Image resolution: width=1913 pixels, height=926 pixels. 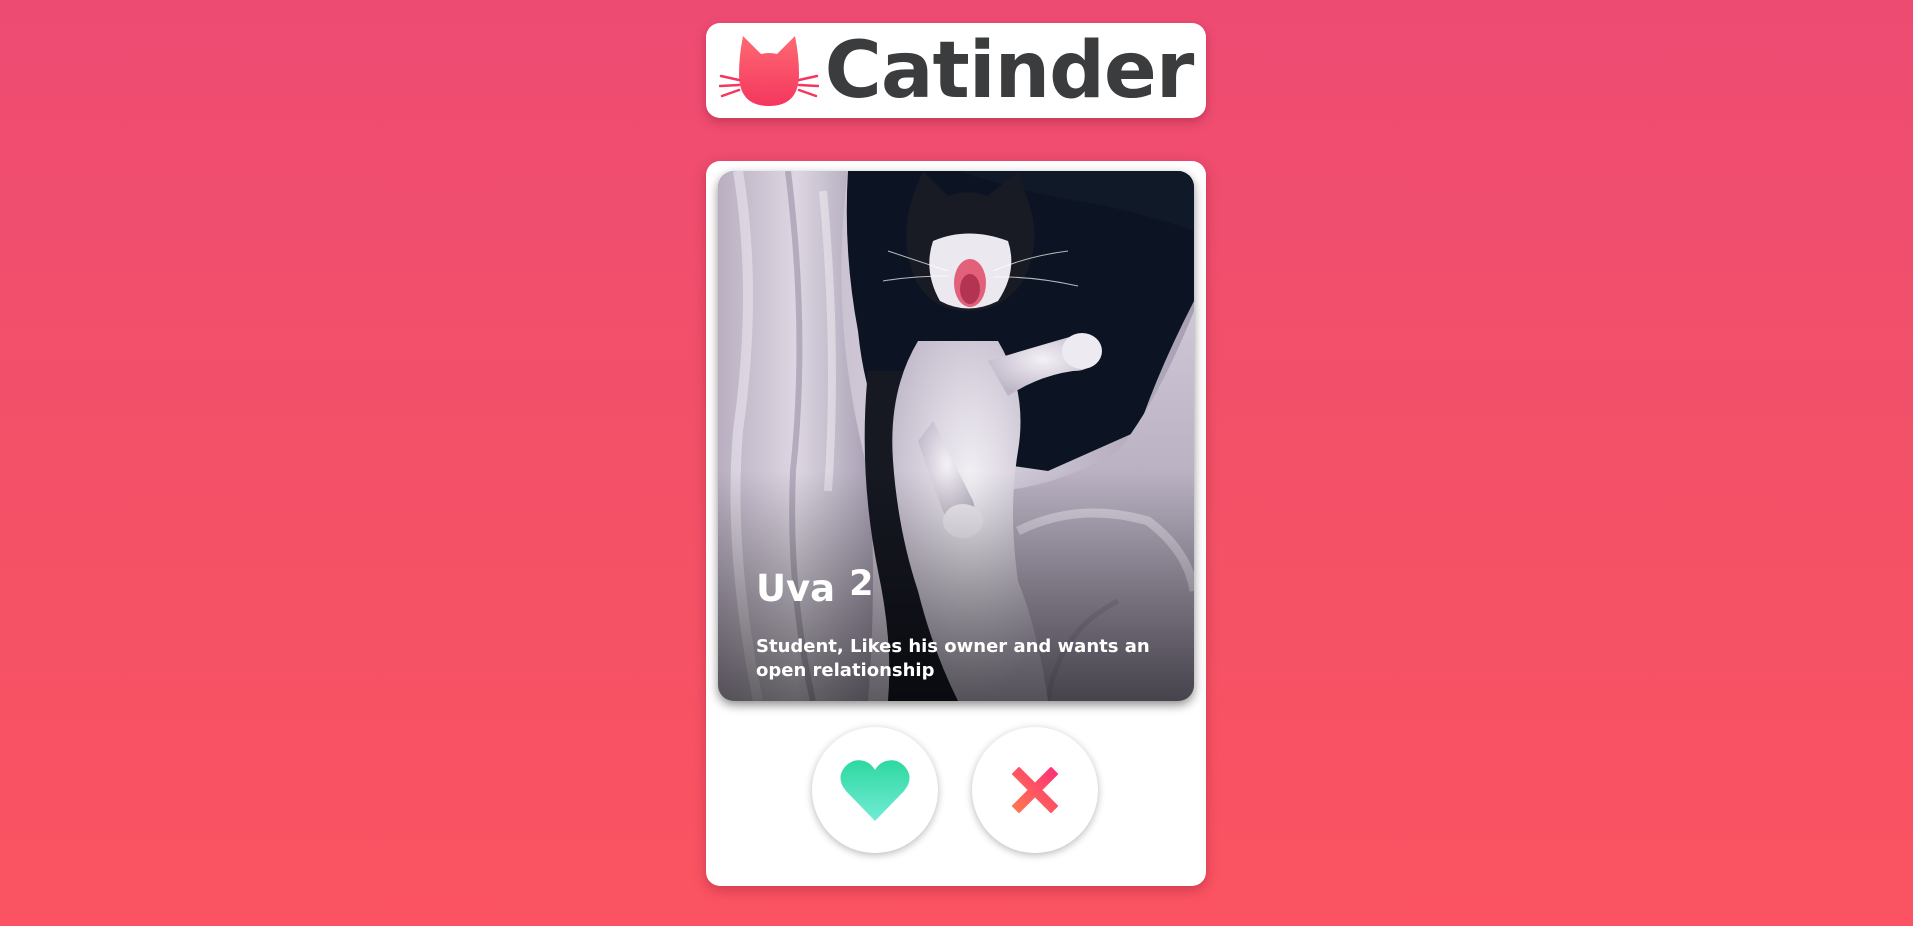 I want to click on cat-name: Uva, so click(x=796, y=588).